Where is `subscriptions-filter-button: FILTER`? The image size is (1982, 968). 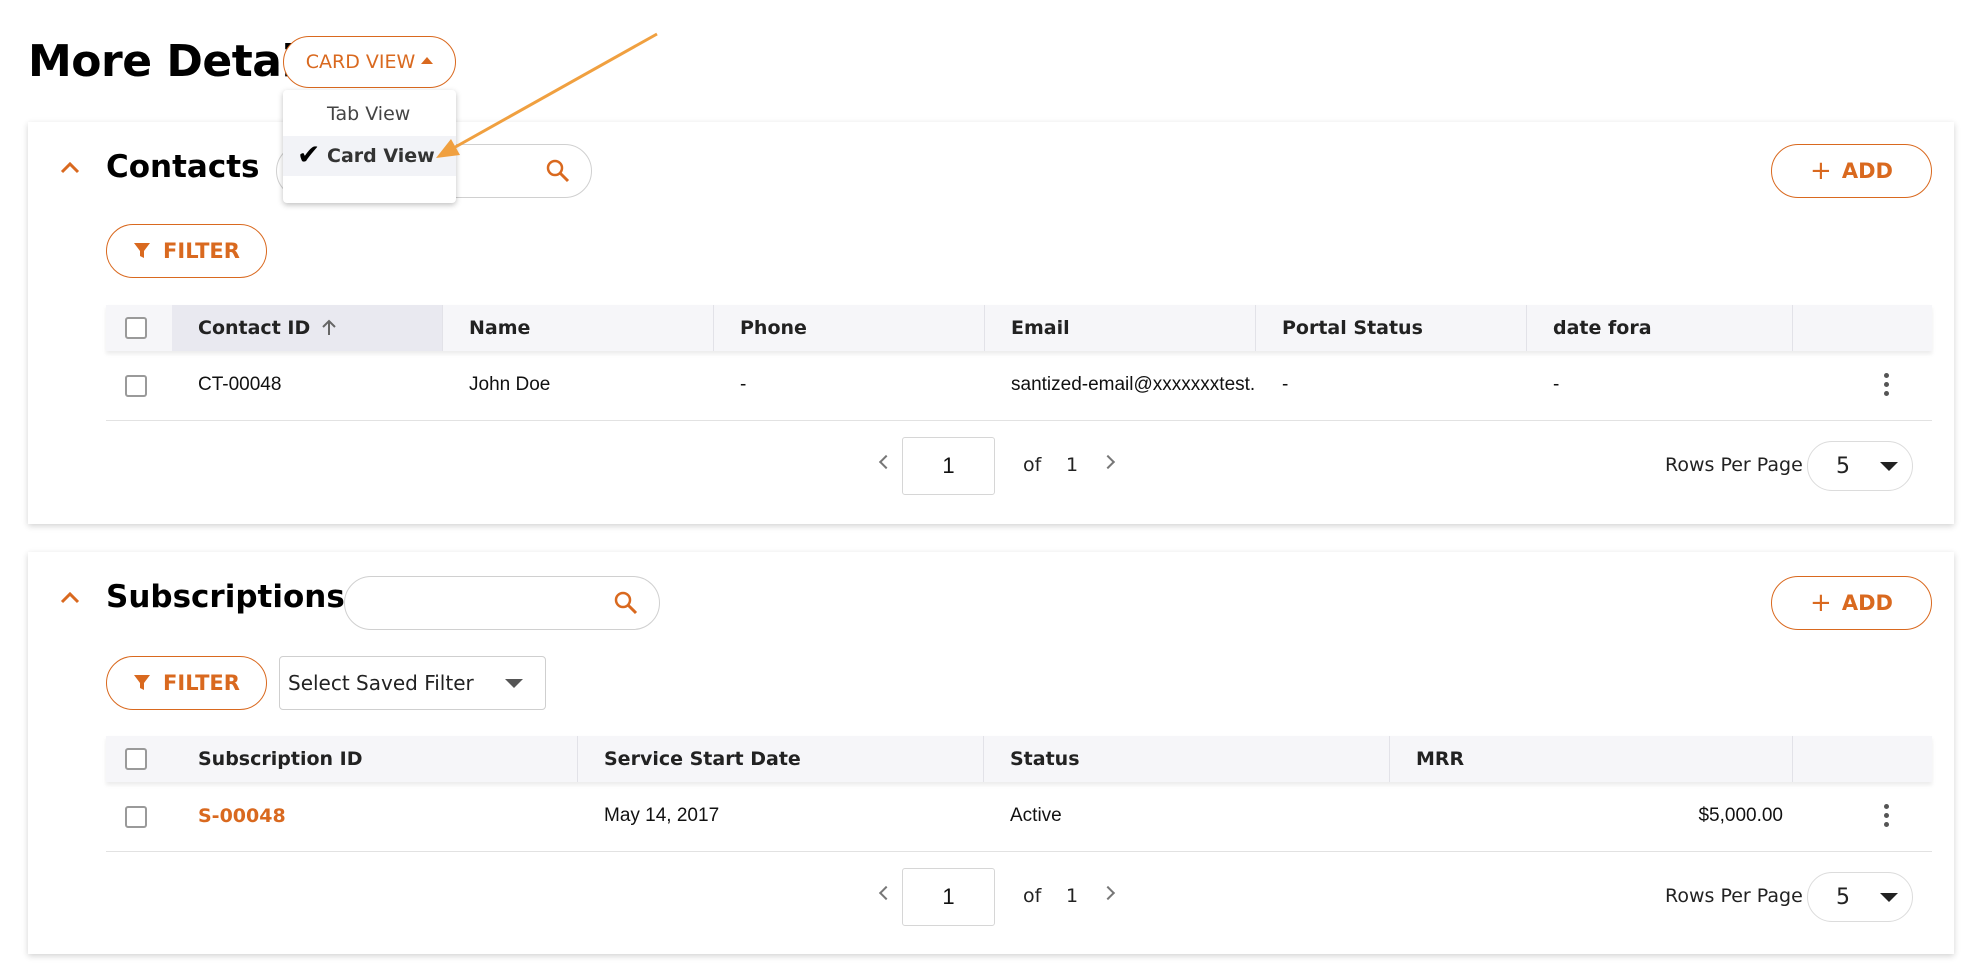
subscriptions-filter-button: FILTER is located at coordinates (186, 683).